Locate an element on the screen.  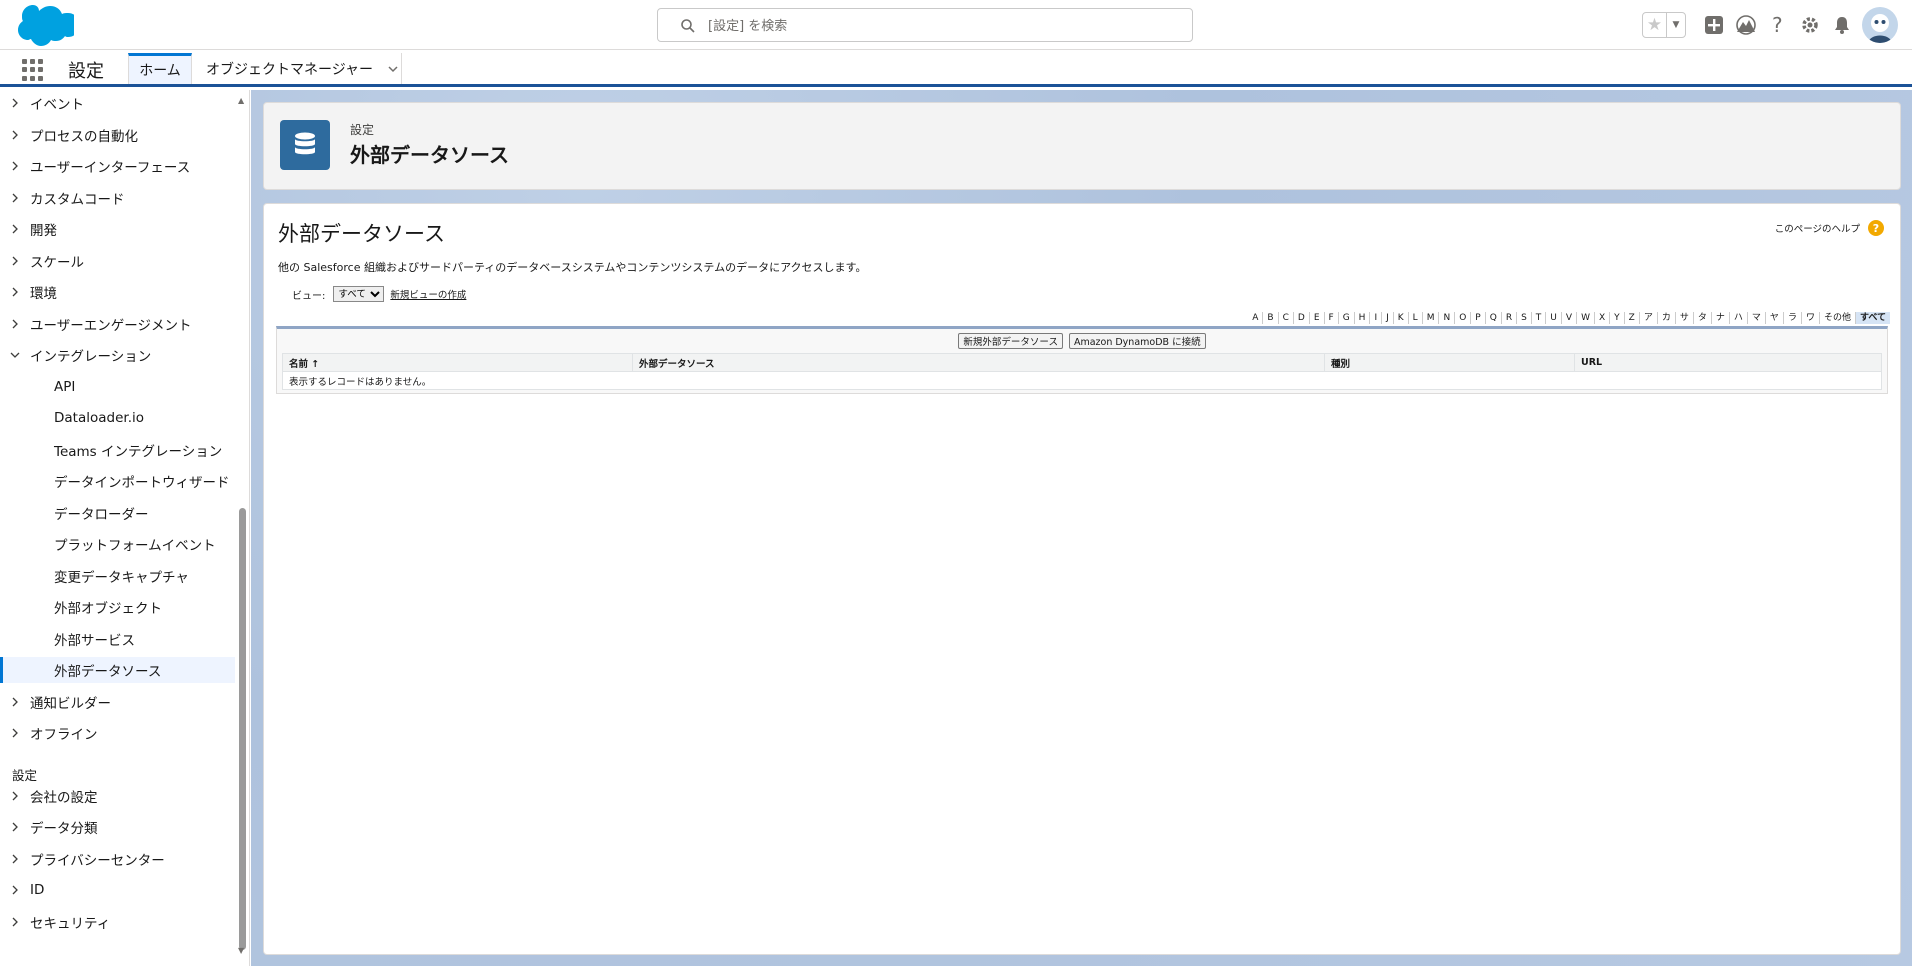
alphabet-filter-item: C is located at coordinates (1285, 318).